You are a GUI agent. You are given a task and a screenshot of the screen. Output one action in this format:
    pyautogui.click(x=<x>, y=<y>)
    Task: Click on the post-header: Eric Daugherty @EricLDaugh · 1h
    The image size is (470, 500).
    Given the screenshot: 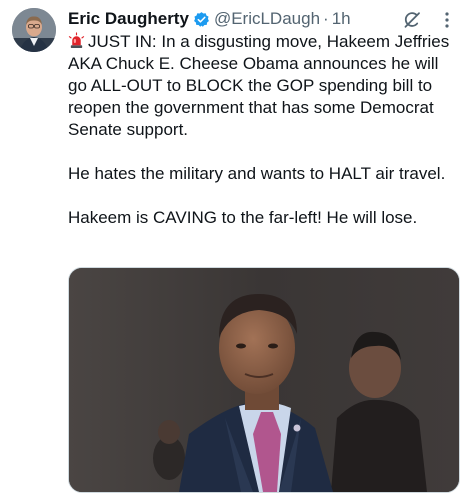 What is the action you would take?
    pyautogui.click(x=263, y=19)
    